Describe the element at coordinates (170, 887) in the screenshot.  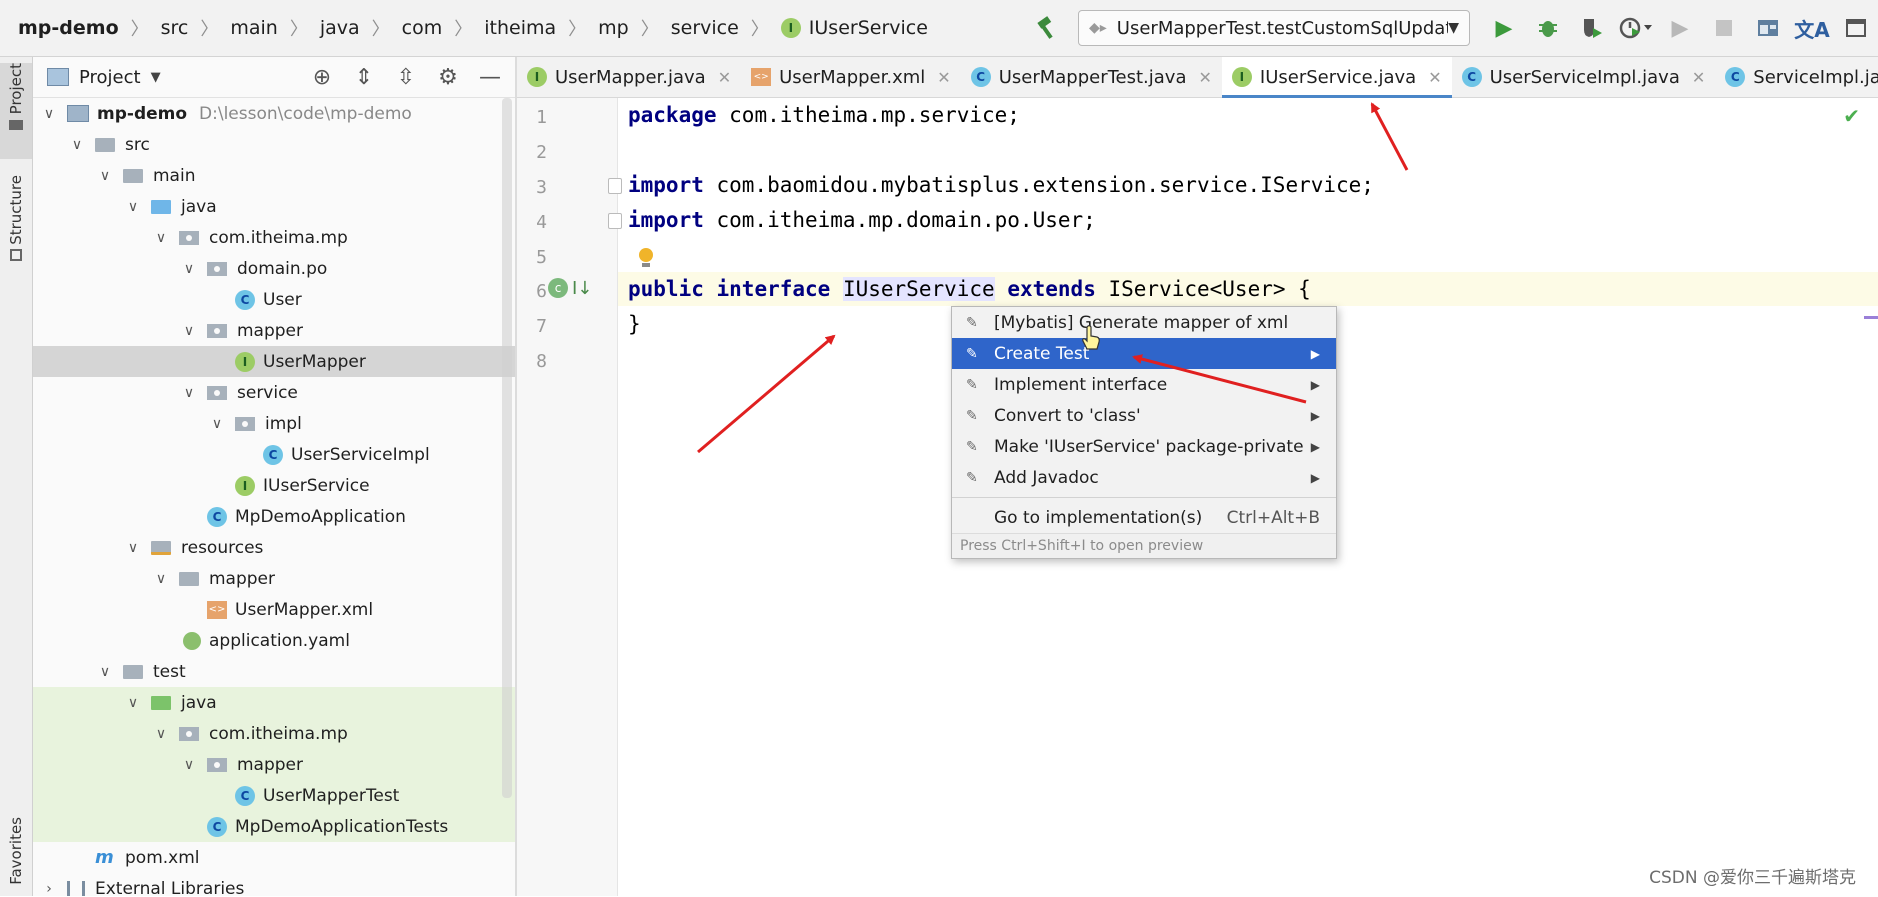
I see `tree-row-label: External Libraries` at that location.